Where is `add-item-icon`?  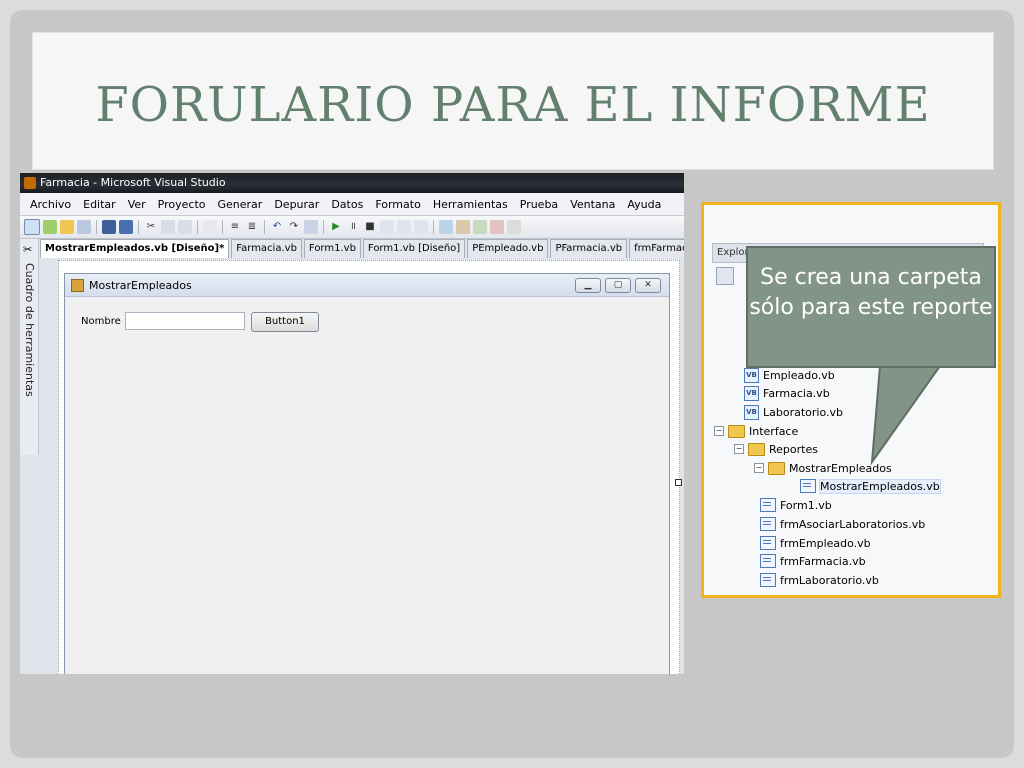
add-item-icon is located at coordinates (50, 227).